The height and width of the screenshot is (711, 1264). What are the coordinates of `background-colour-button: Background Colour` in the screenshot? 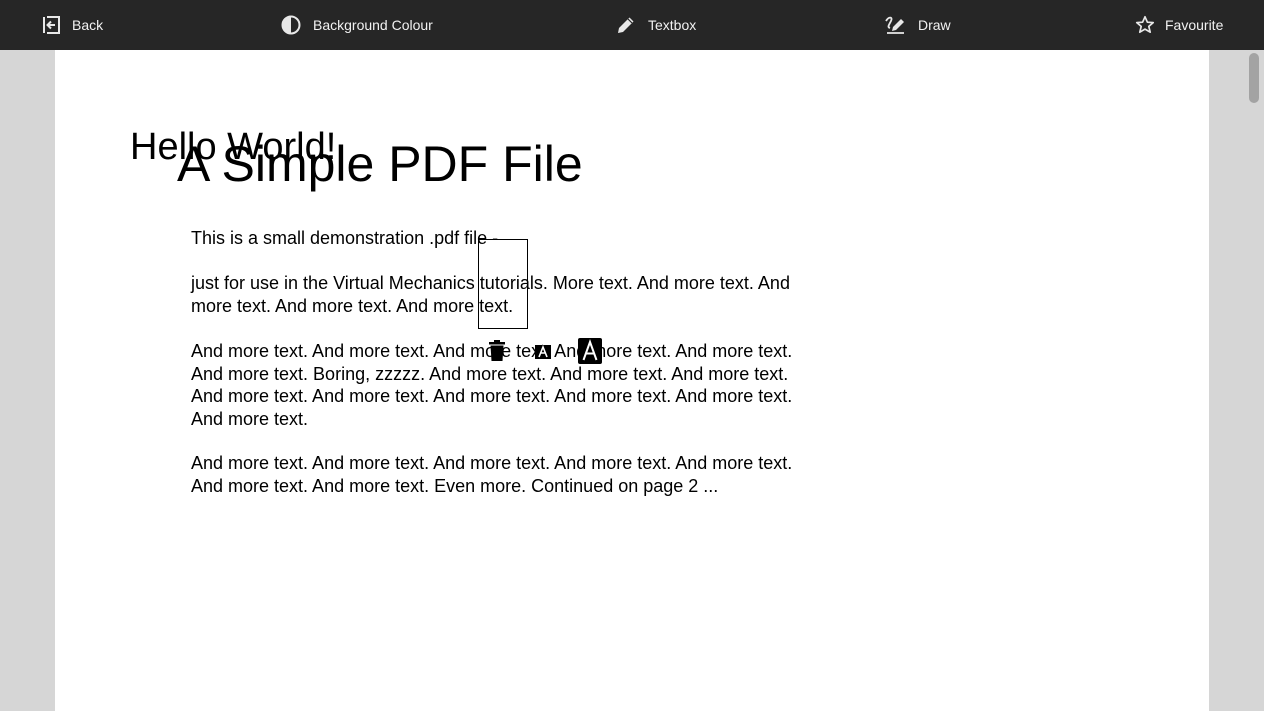 It's located at (357, 25).